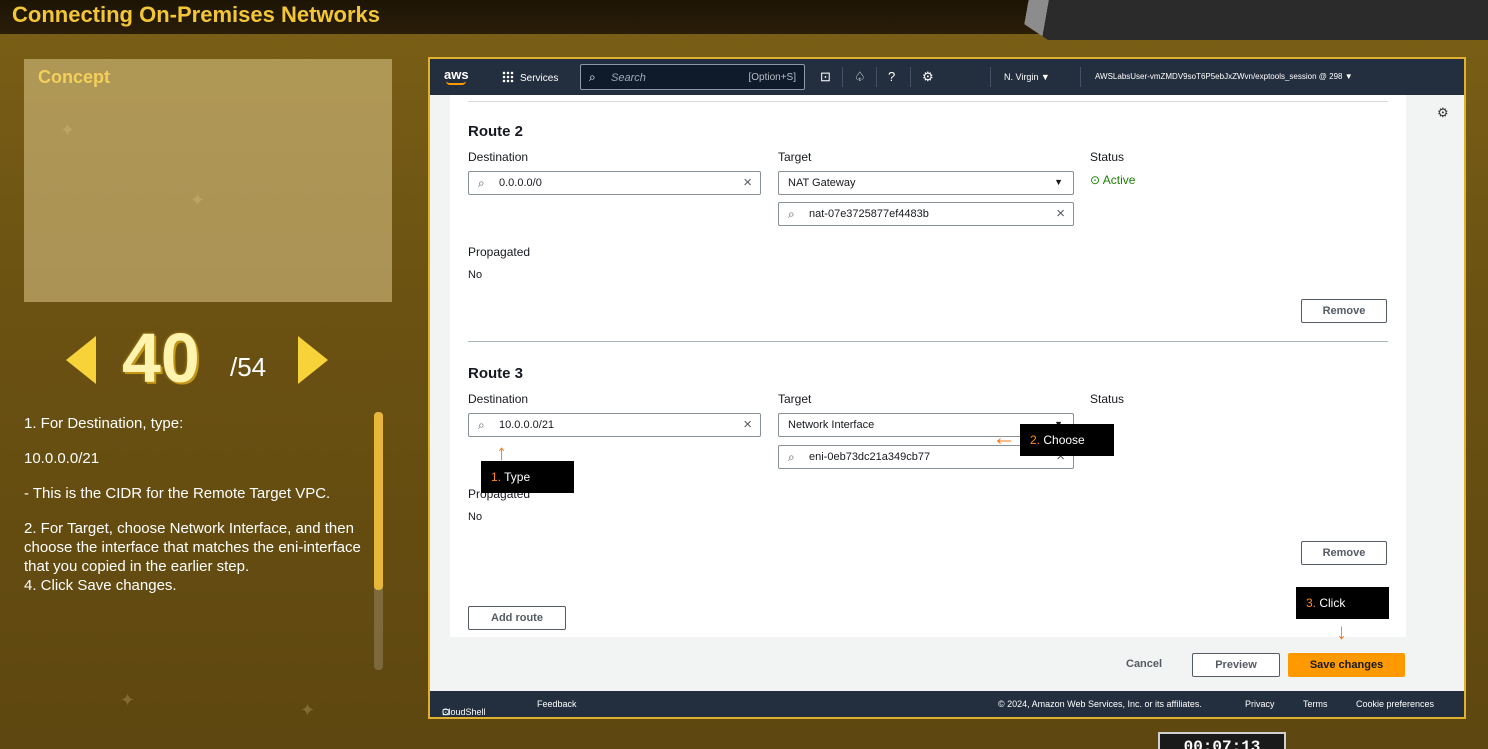 The image size is (1488, 749). Describe the element at coordinates (62, 458) in the screenshot. I see `instruction-line: 10.0.0.0/21` at that location.